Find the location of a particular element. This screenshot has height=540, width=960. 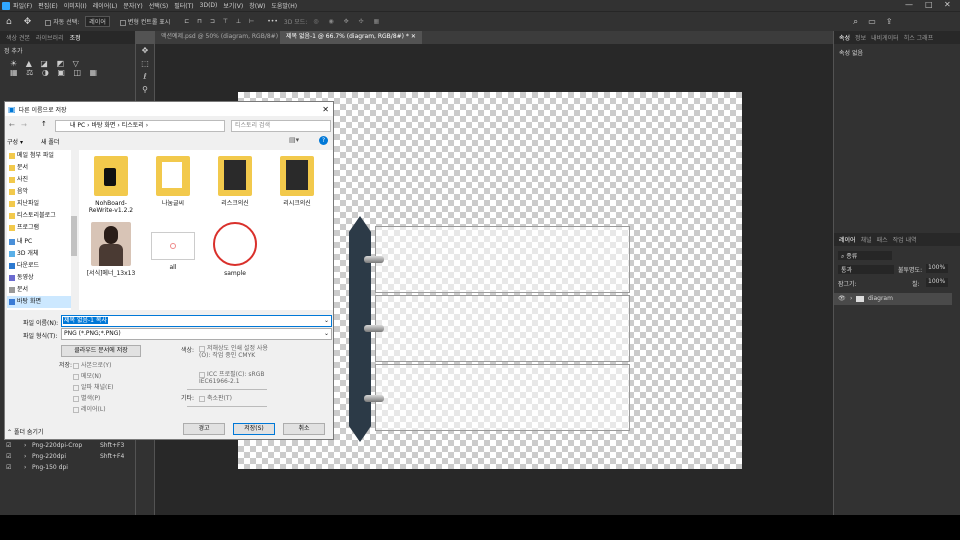

move-tool-icon: ✥ is located at coordinates (28, 22).